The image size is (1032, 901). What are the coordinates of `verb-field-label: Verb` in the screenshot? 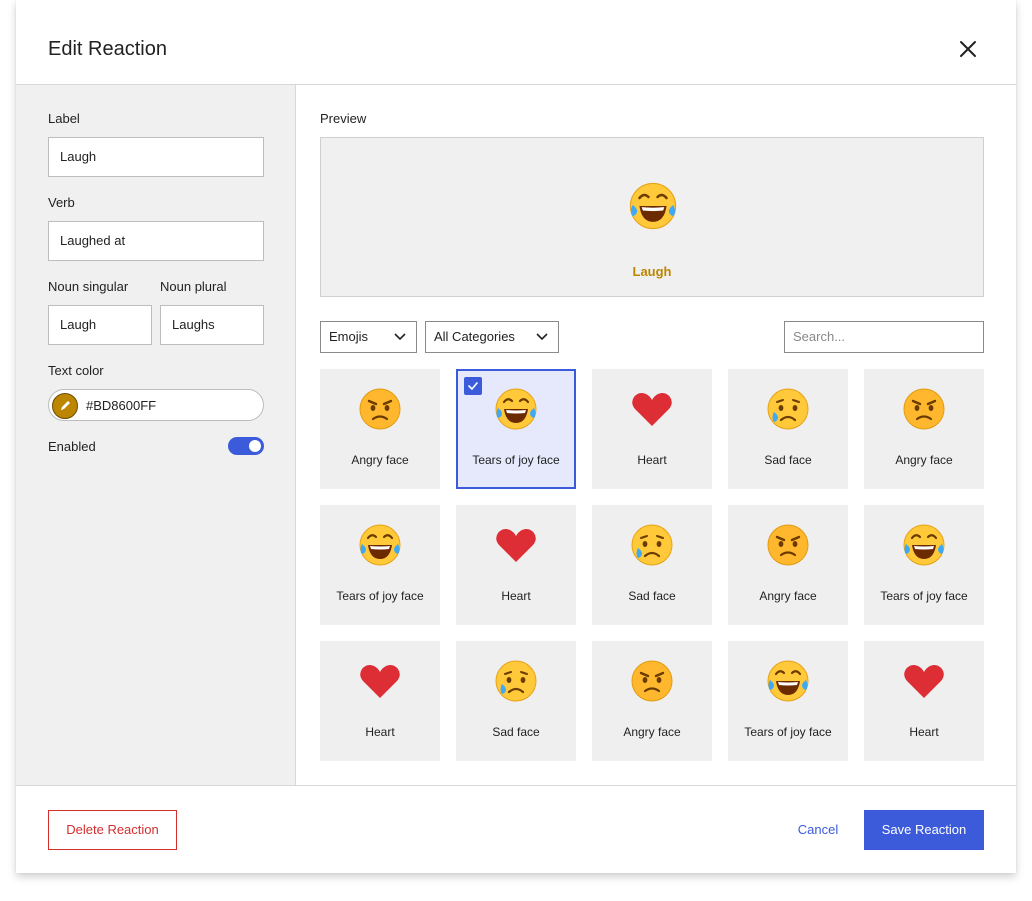 It's located at (61, 202).